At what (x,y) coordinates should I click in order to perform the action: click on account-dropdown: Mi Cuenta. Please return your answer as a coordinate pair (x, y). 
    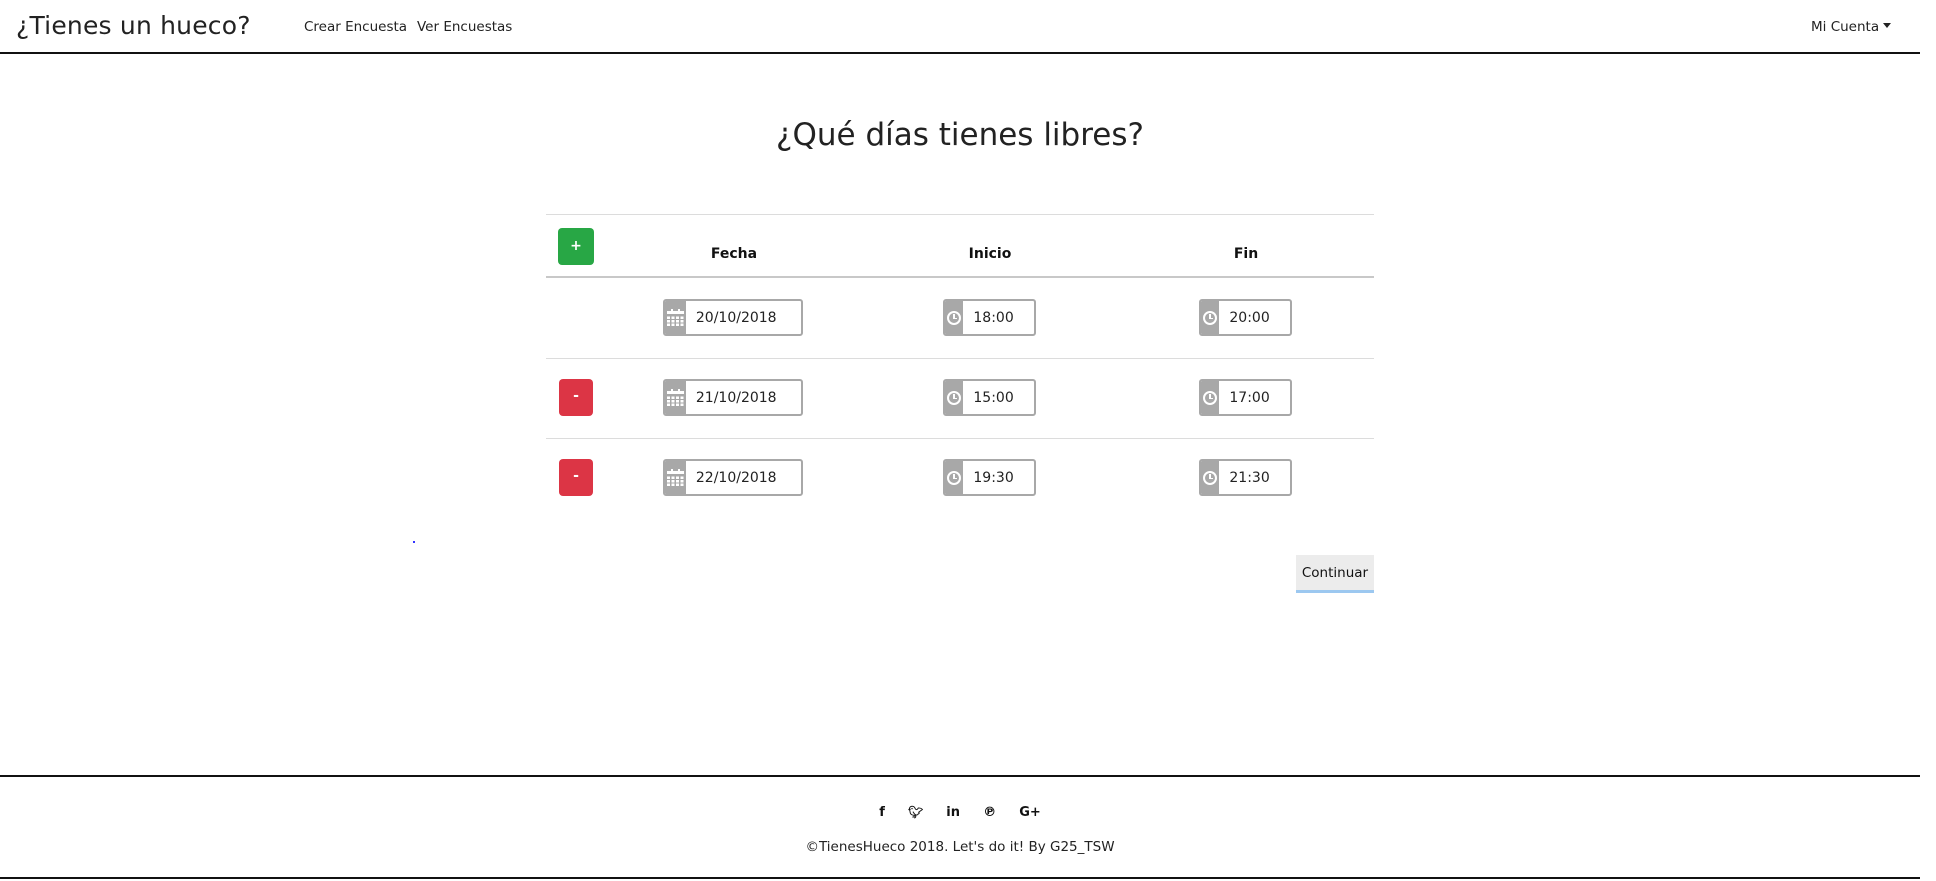
    Looking at the image, I should click on (1851, 27).